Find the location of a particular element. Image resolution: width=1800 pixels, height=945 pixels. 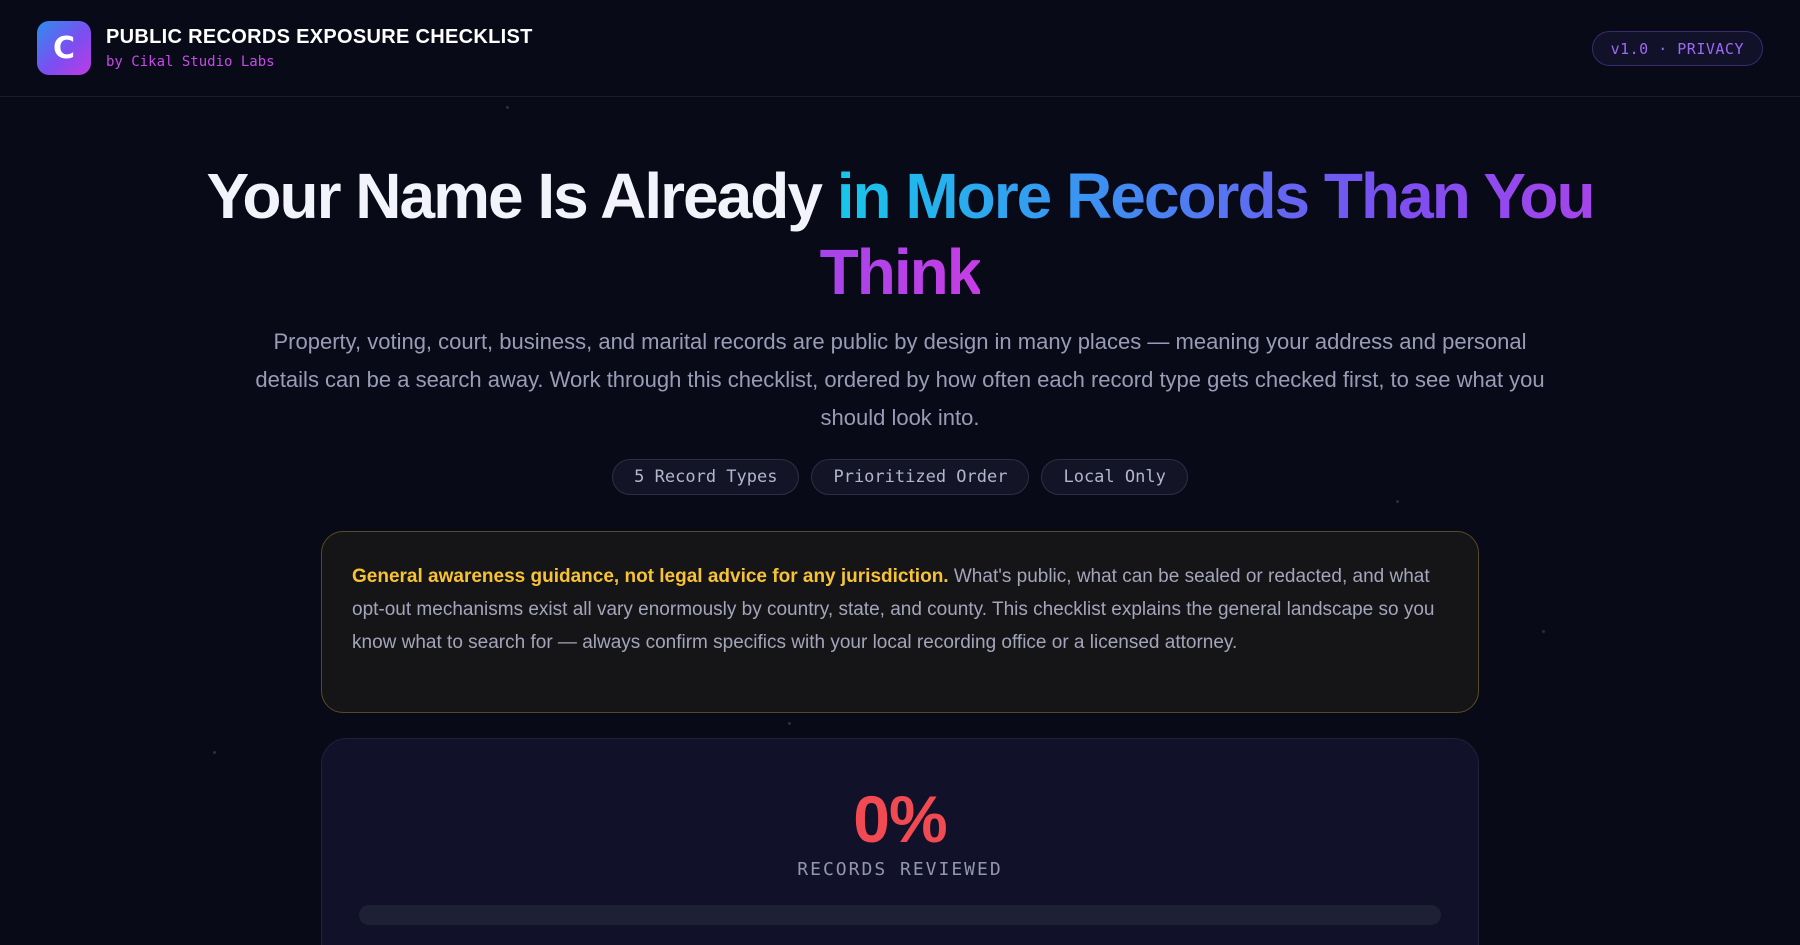

progress-percent: 0% is located at coordinates (900, 819).